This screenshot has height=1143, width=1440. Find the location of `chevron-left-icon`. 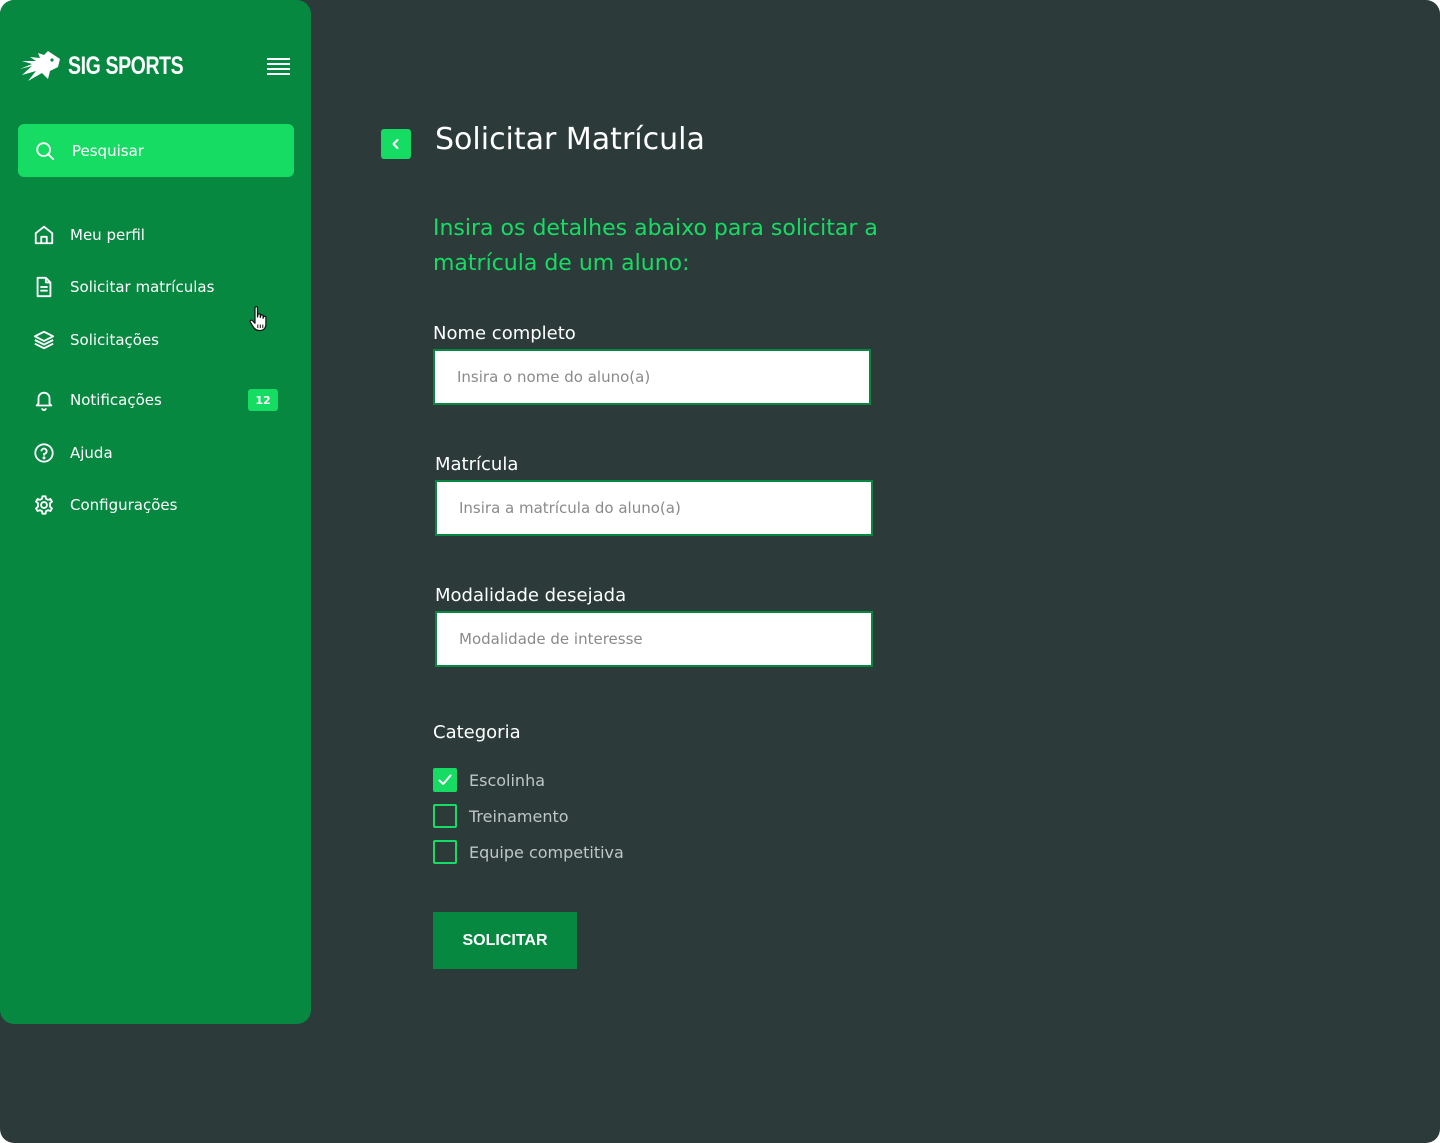

chevron-left-icon is located at coordinates (395, 144).